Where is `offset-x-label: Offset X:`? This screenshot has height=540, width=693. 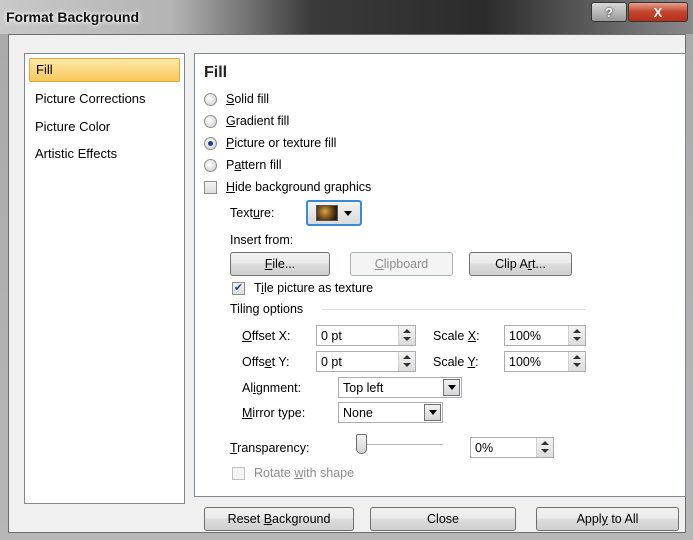 offset-x-label: Offset X: is located at coordinates (266, 336).